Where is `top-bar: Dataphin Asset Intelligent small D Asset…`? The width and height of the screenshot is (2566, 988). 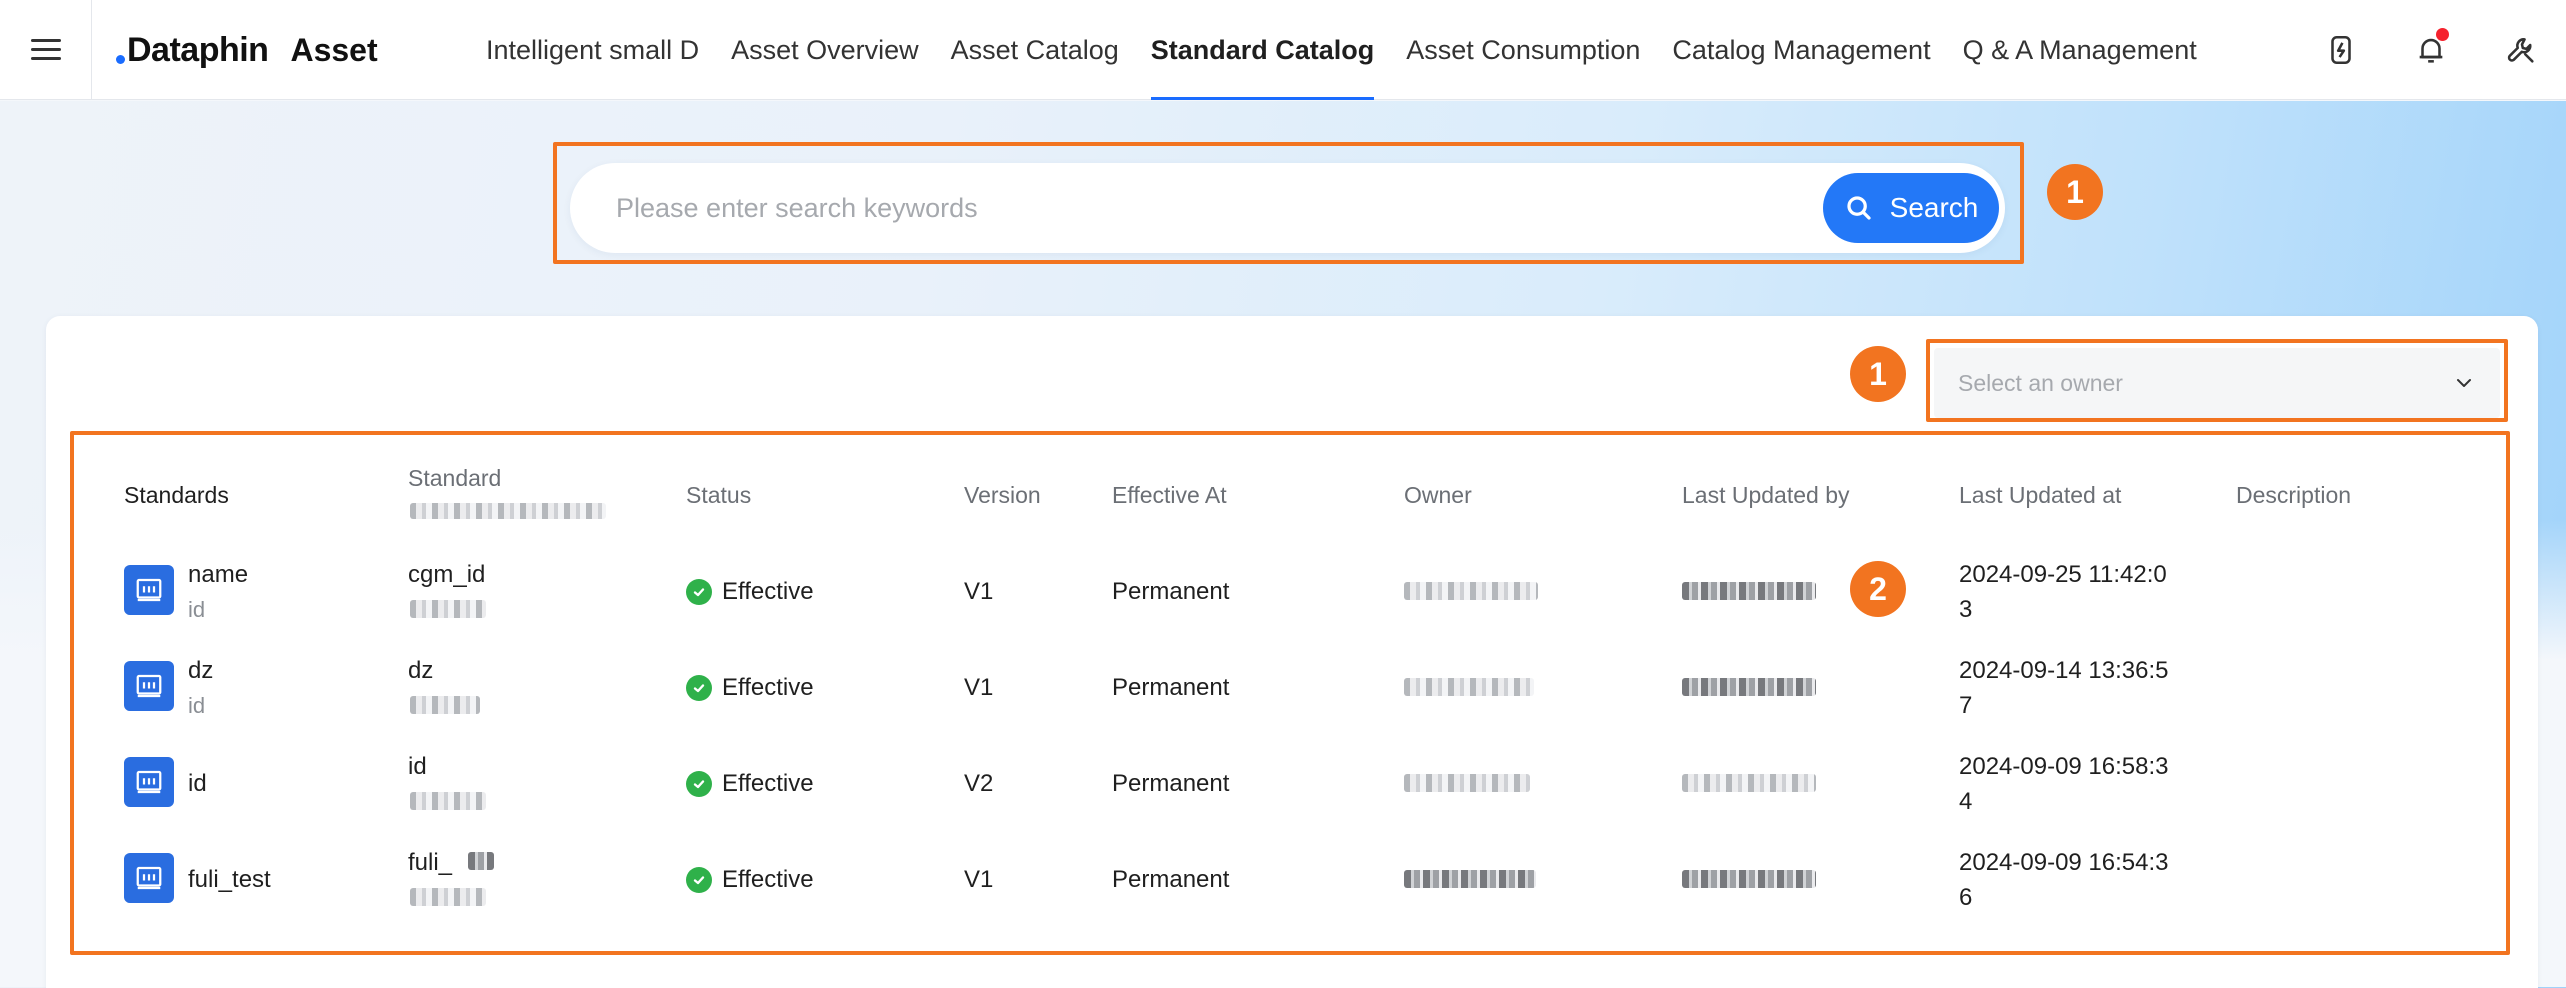
top-bar: Dataphin Asset Intelligent small D Asset… is located at coordinates (1283, 50).